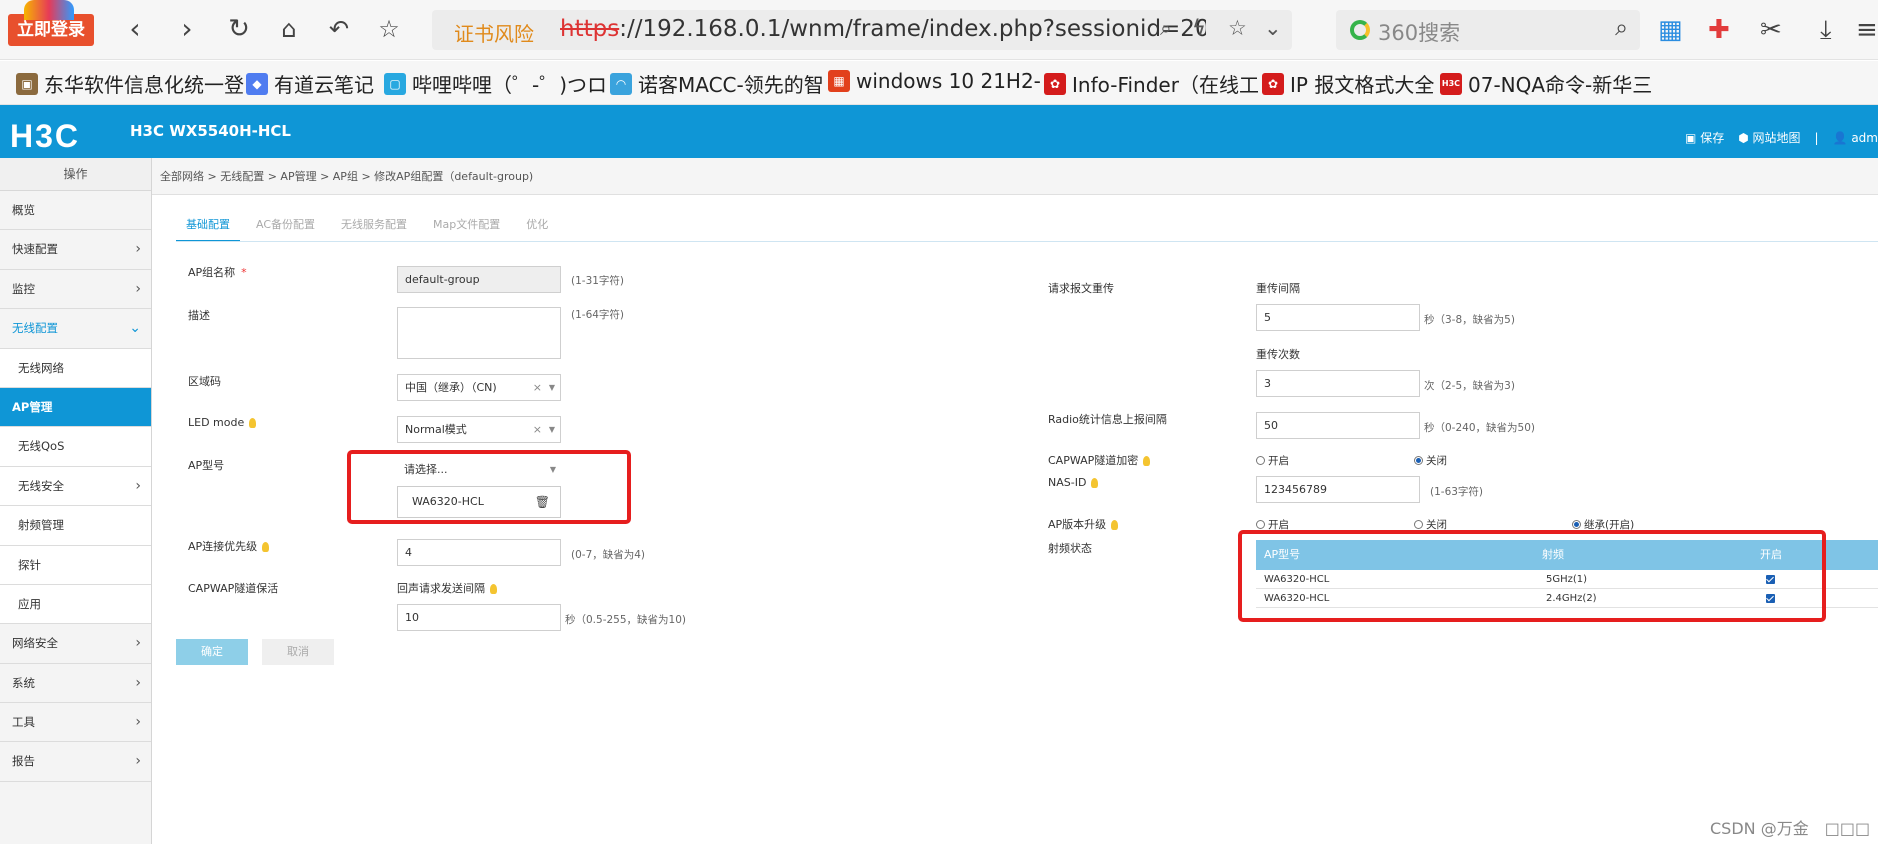 The width and height of the screenshot is (1878, 844). Describe the element at coordinates (479, 552) in the screenshot. I see `priority-input: 4` at that location.